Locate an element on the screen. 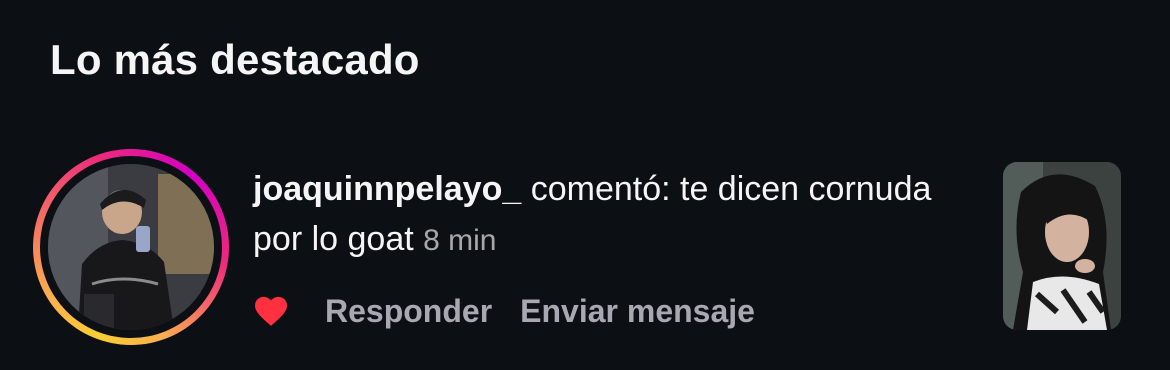 The height and width of the screenshot is (370, 1170). reply-button: Responder is located at coordinates (408, 311).